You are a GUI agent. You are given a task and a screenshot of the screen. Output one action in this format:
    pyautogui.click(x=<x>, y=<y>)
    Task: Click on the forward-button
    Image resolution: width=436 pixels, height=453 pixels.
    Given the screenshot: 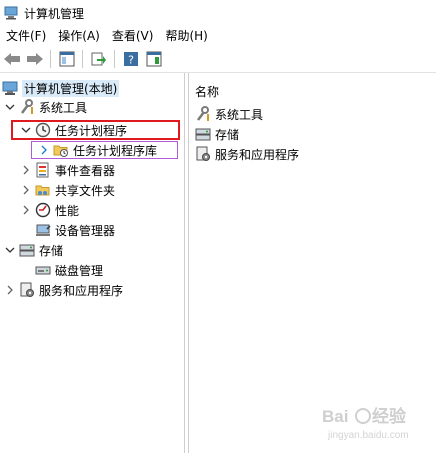 What is the action you would take?
    pyautogui.click(x=35, y=59)
    